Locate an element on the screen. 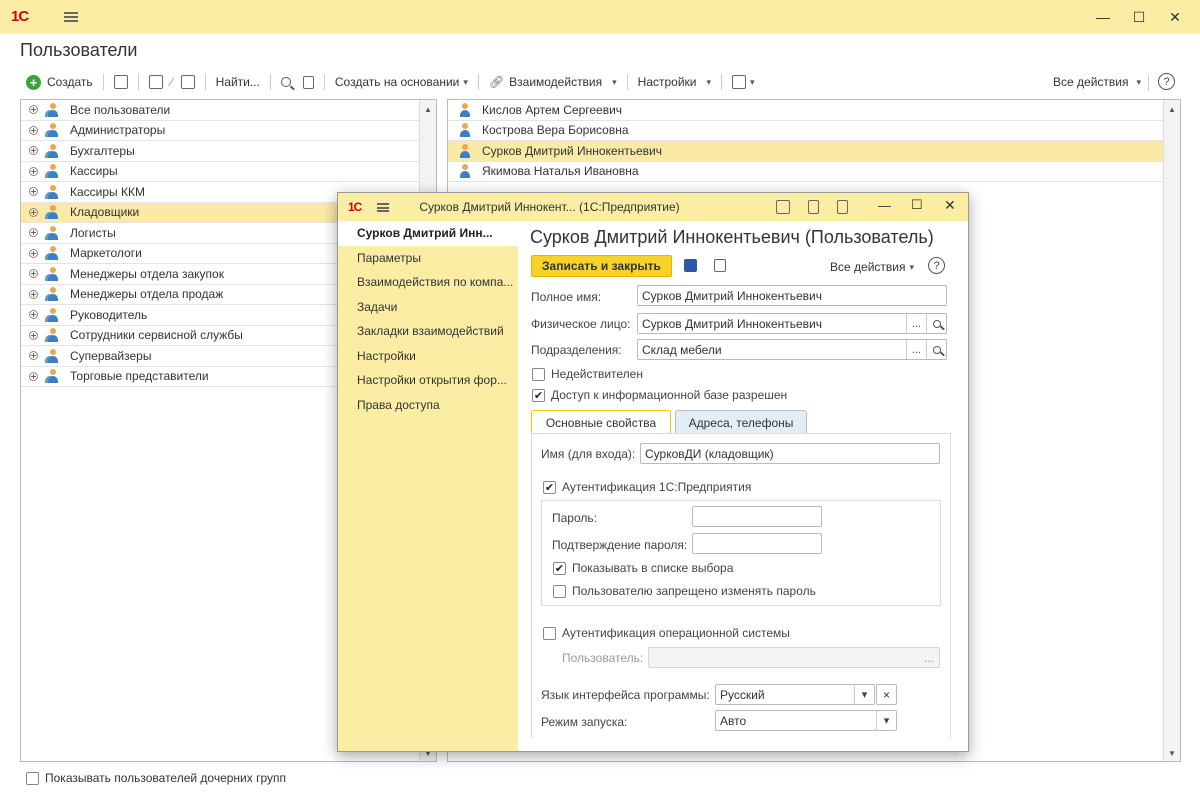 This screenshot has height=800, width=1200. report-button is located at coordinates (308, 82).